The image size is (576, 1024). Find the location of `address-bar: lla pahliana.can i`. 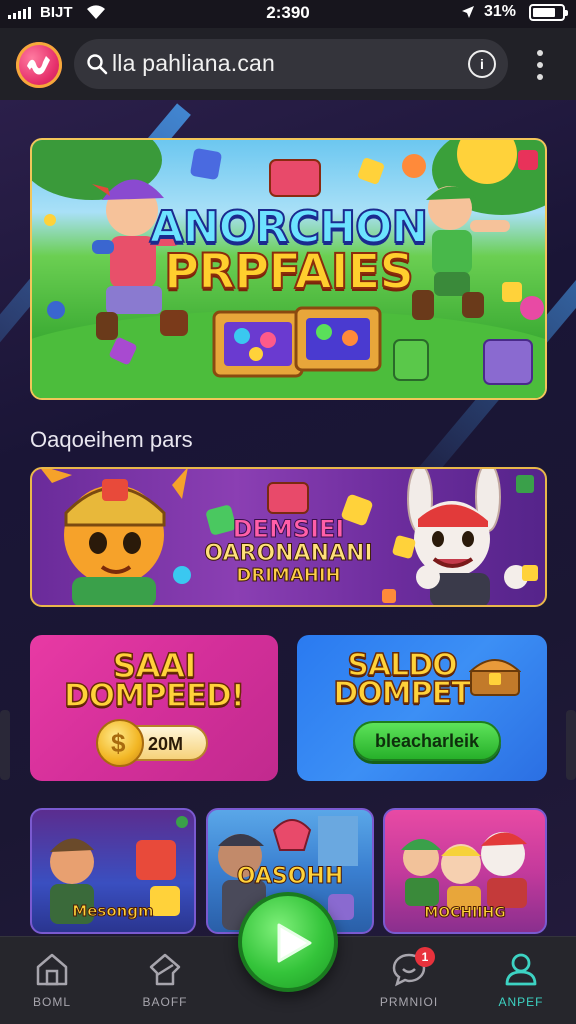

address-bar: lla pahliana.can i is located at coordinates (291, 64).